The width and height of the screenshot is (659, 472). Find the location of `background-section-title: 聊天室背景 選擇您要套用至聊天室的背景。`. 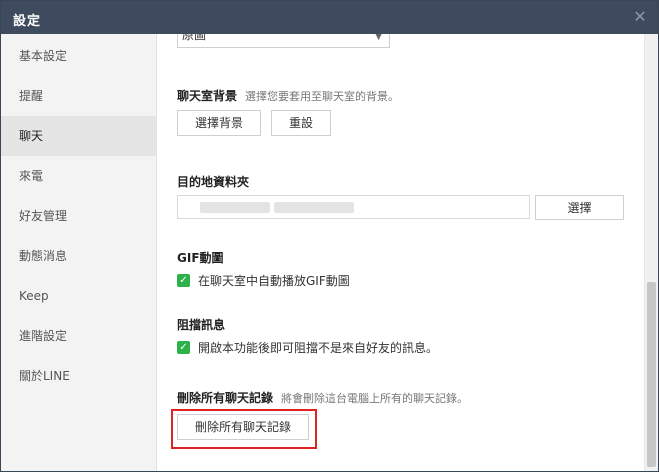

background-section-title: 聊天室背景 選擇您要套用至聊天室的背景。 is located at coordinates (288, 95).